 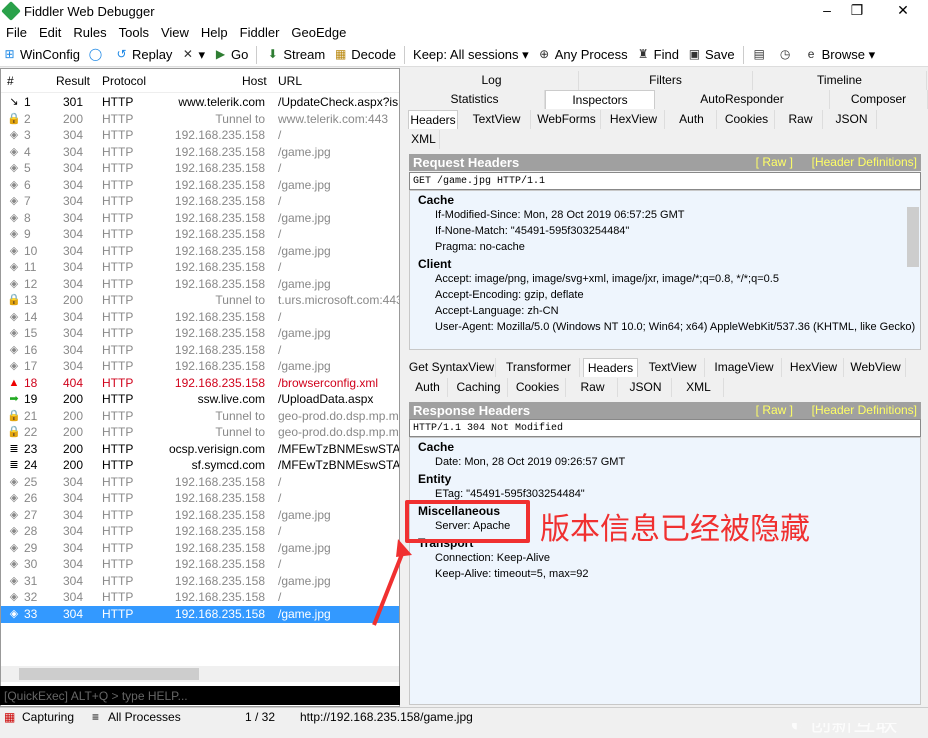 What do you see at coordinates (200, 185) in the screenshot?
I see `session-row: ◈ 6 304 HTTP 192.168.235.158/game.jpg` at bounding box center [200, 185].